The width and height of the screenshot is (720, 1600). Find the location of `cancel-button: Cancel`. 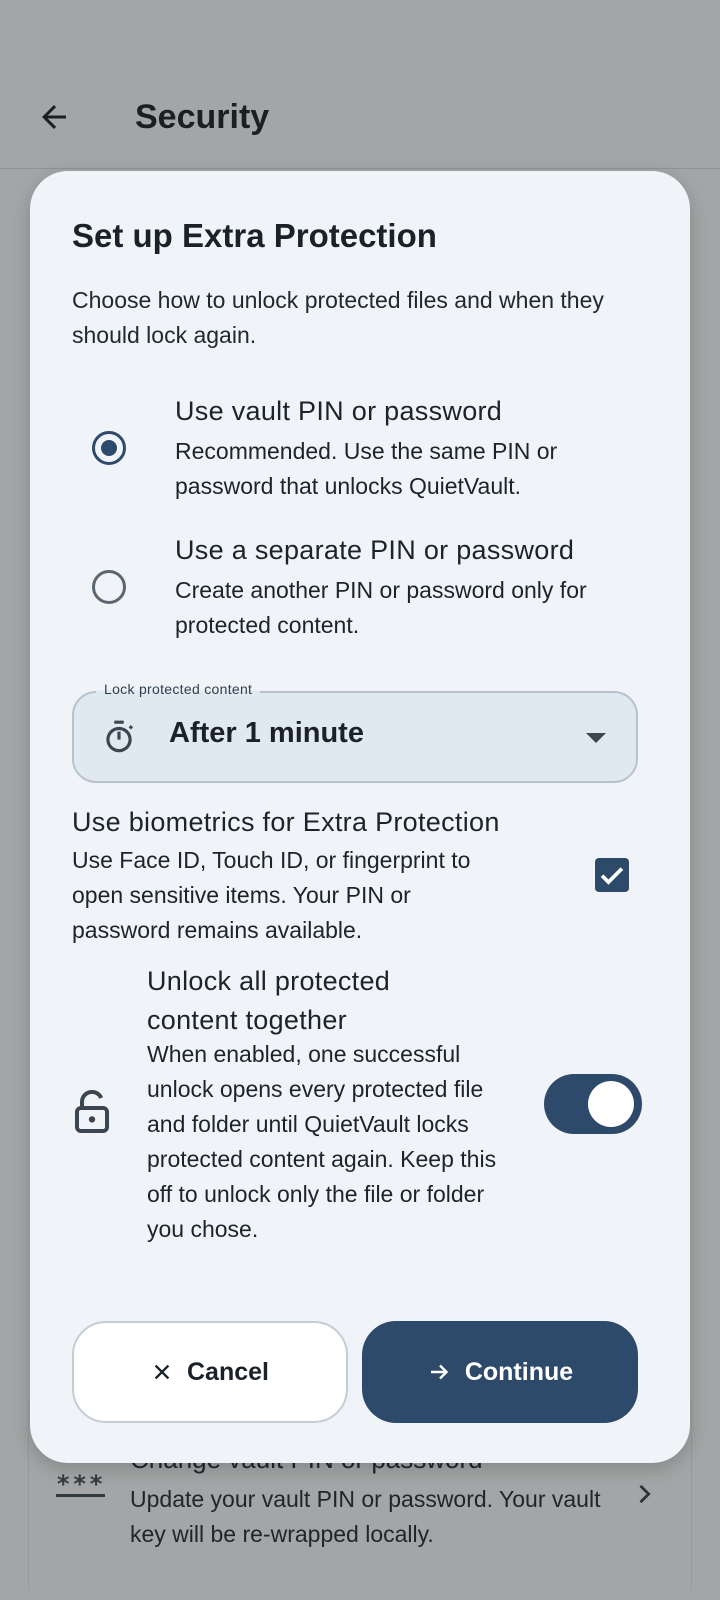

cancel-button: Cancel is located at coordinates (210, 1372).